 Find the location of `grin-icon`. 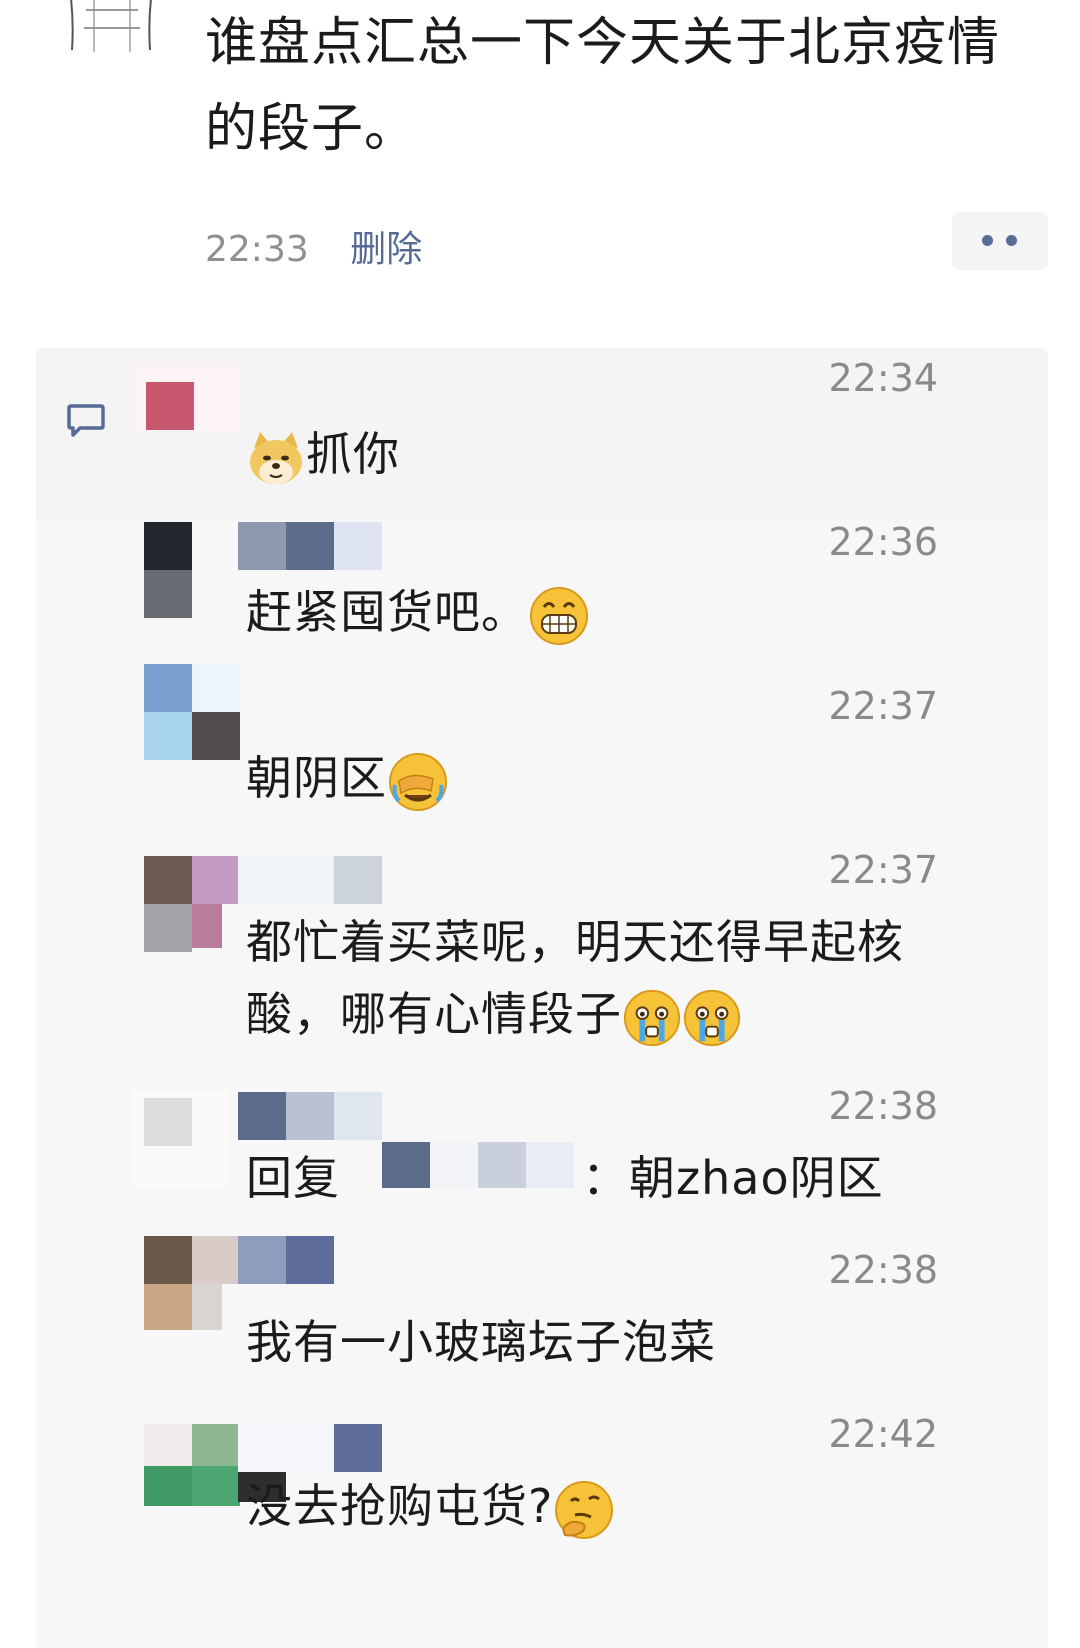

grin-icon is located at coordinates (559, 615).